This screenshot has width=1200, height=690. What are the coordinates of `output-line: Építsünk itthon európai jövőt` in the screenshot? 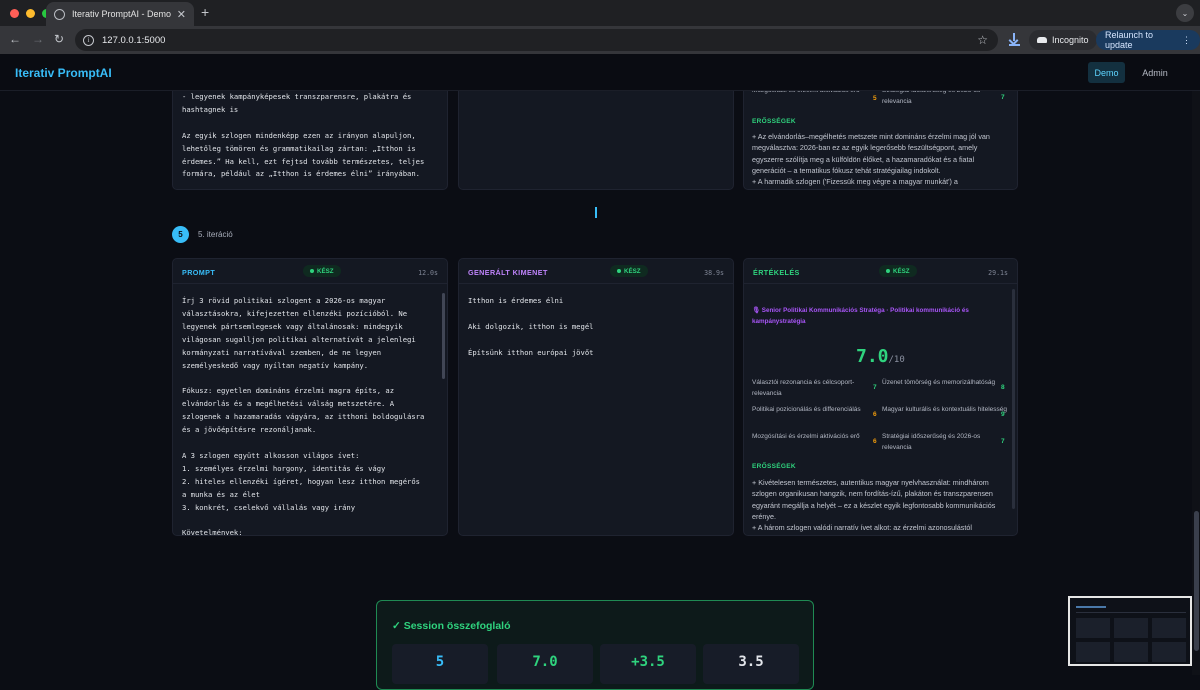 It's located at (531, 353).